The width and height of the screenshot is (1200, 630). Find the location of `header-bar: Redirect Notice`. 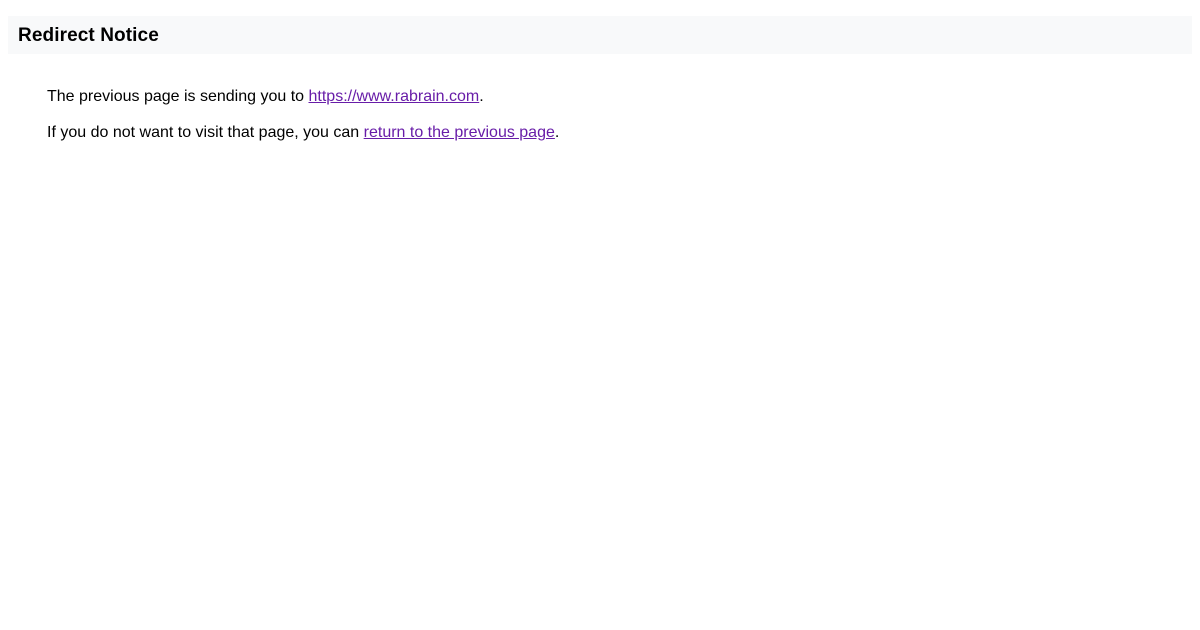

header-bar: Redirect Notice is located at coordinates (600, 35).